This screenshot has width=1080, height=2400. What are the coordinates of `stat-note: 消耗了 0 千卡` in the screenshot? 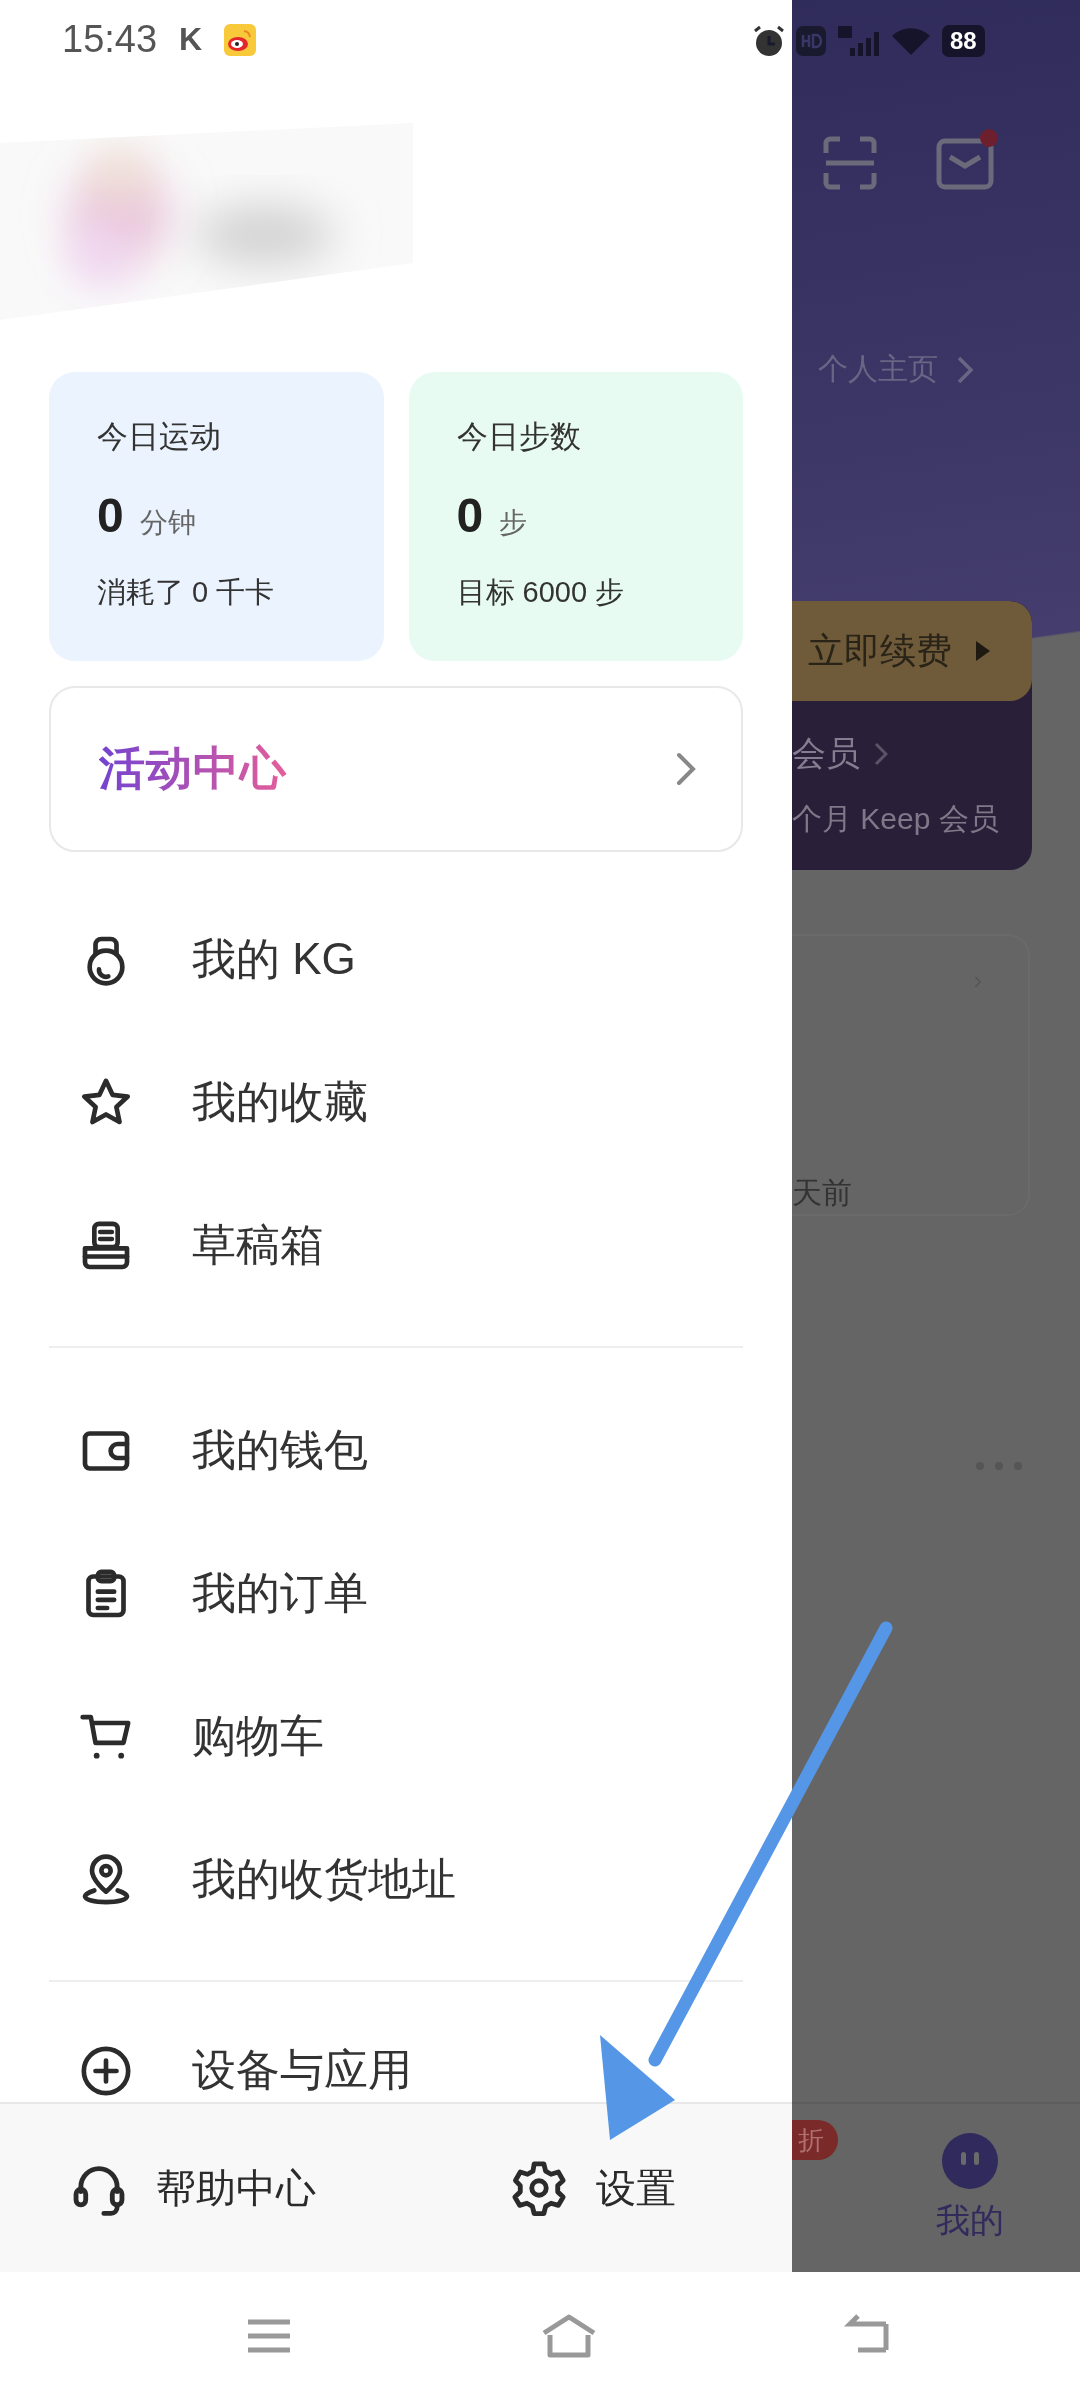 It's located at (186, 592).